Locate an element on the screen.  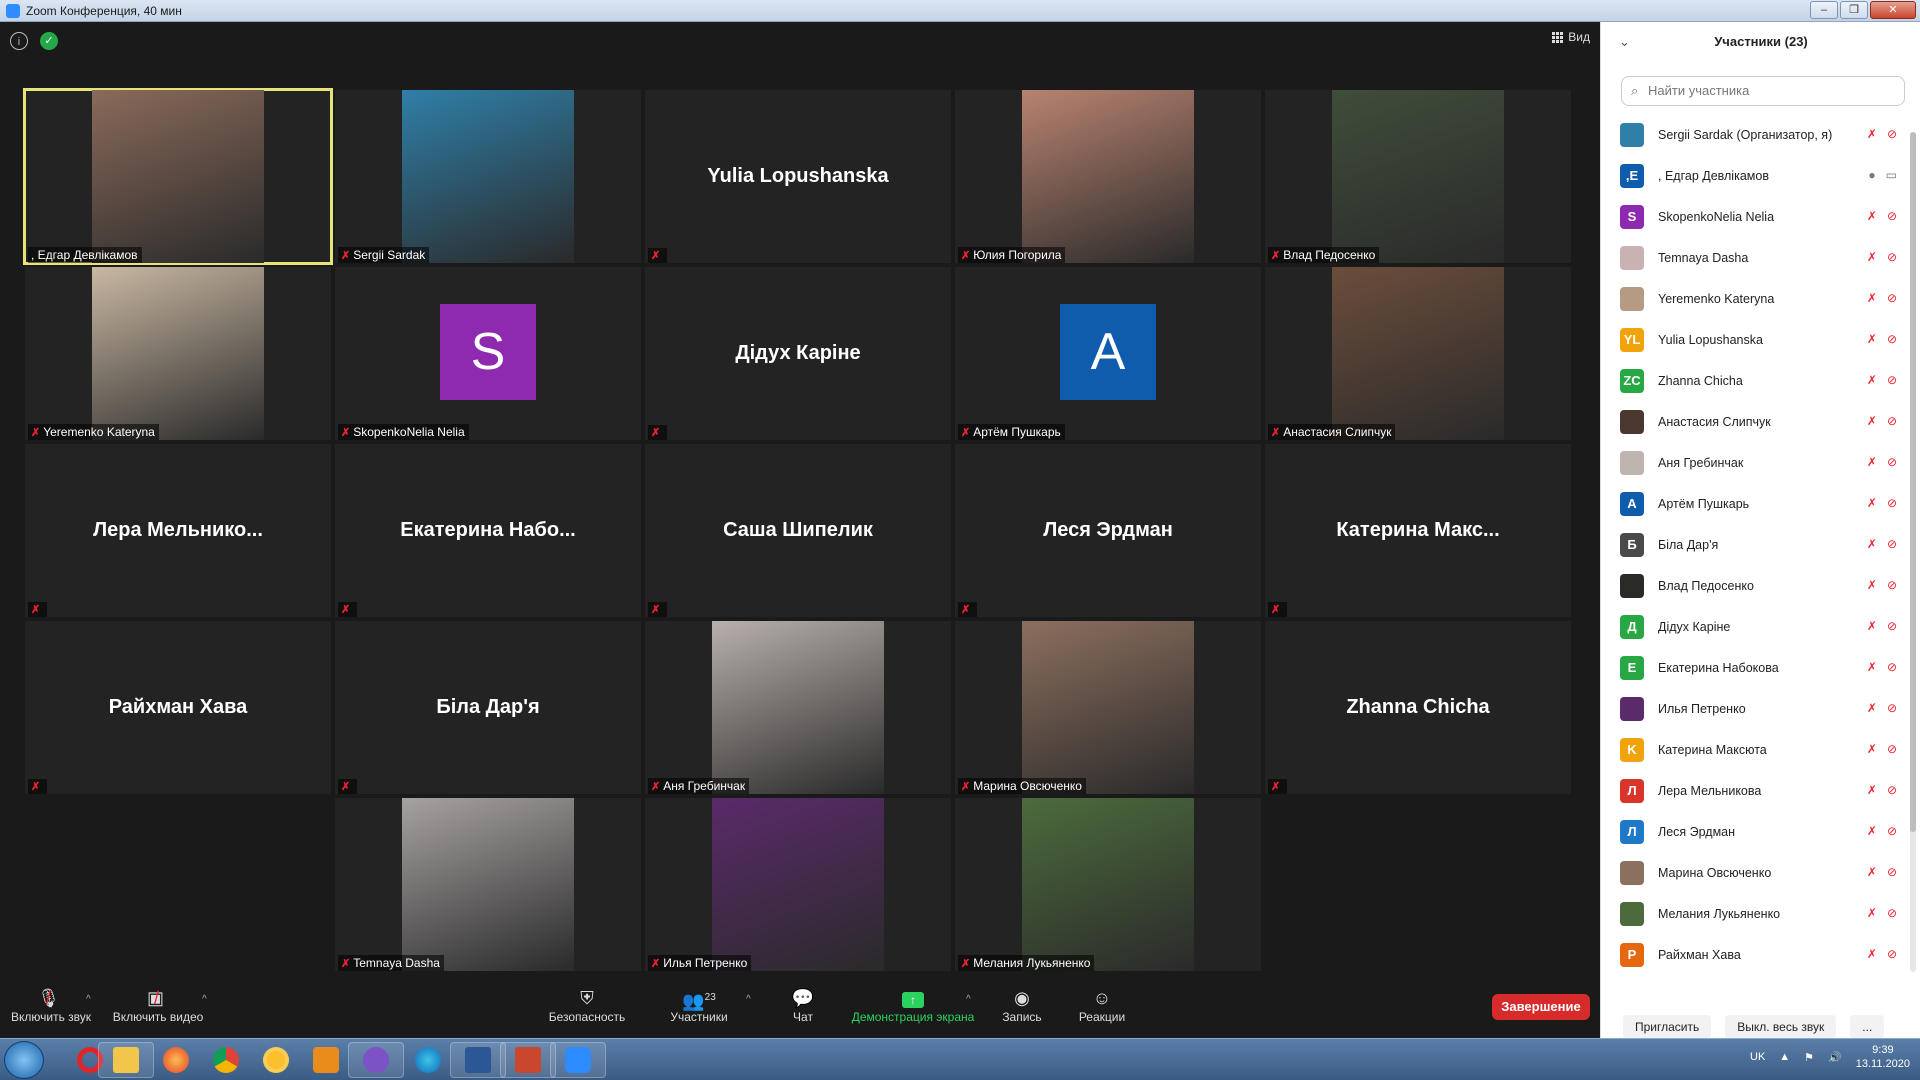
video-tile: ✗ Мелания Лукьяненко is located at coordinates (1108, 884).